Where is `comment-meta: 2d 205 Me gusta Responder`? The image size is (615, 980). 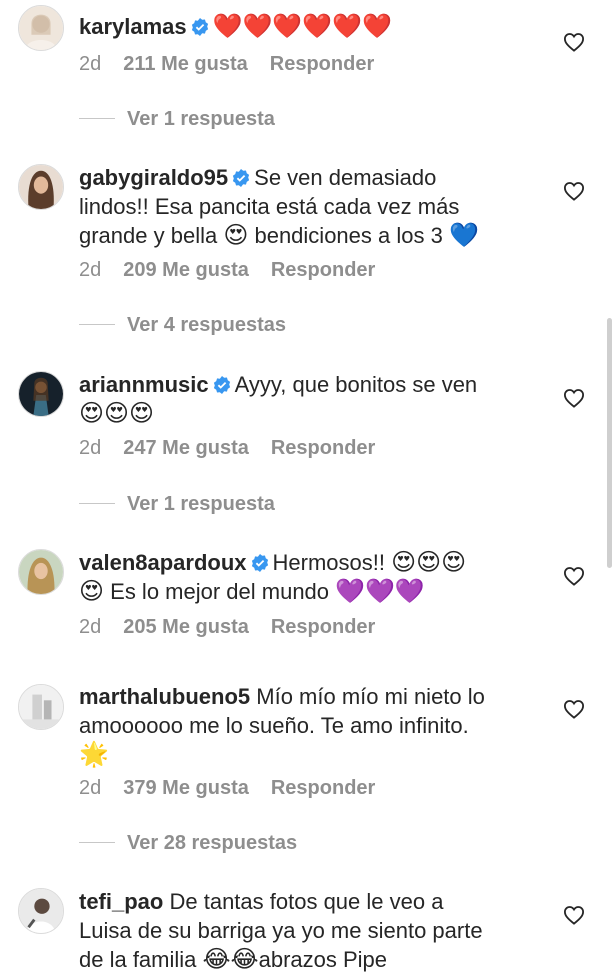 comment-meta: 2d 205 Me gusta Responder is located at coordinates (309, 627).